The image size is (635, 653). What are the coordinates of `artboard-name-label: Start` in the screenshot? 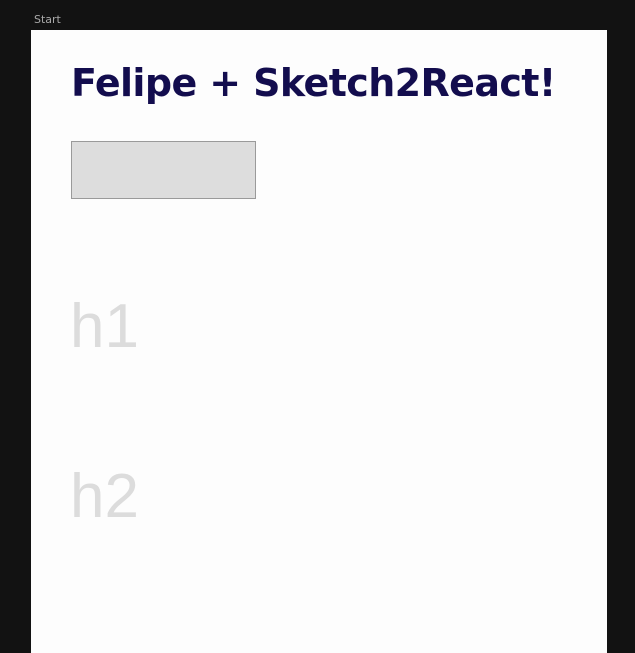 It's located at (47, 20).